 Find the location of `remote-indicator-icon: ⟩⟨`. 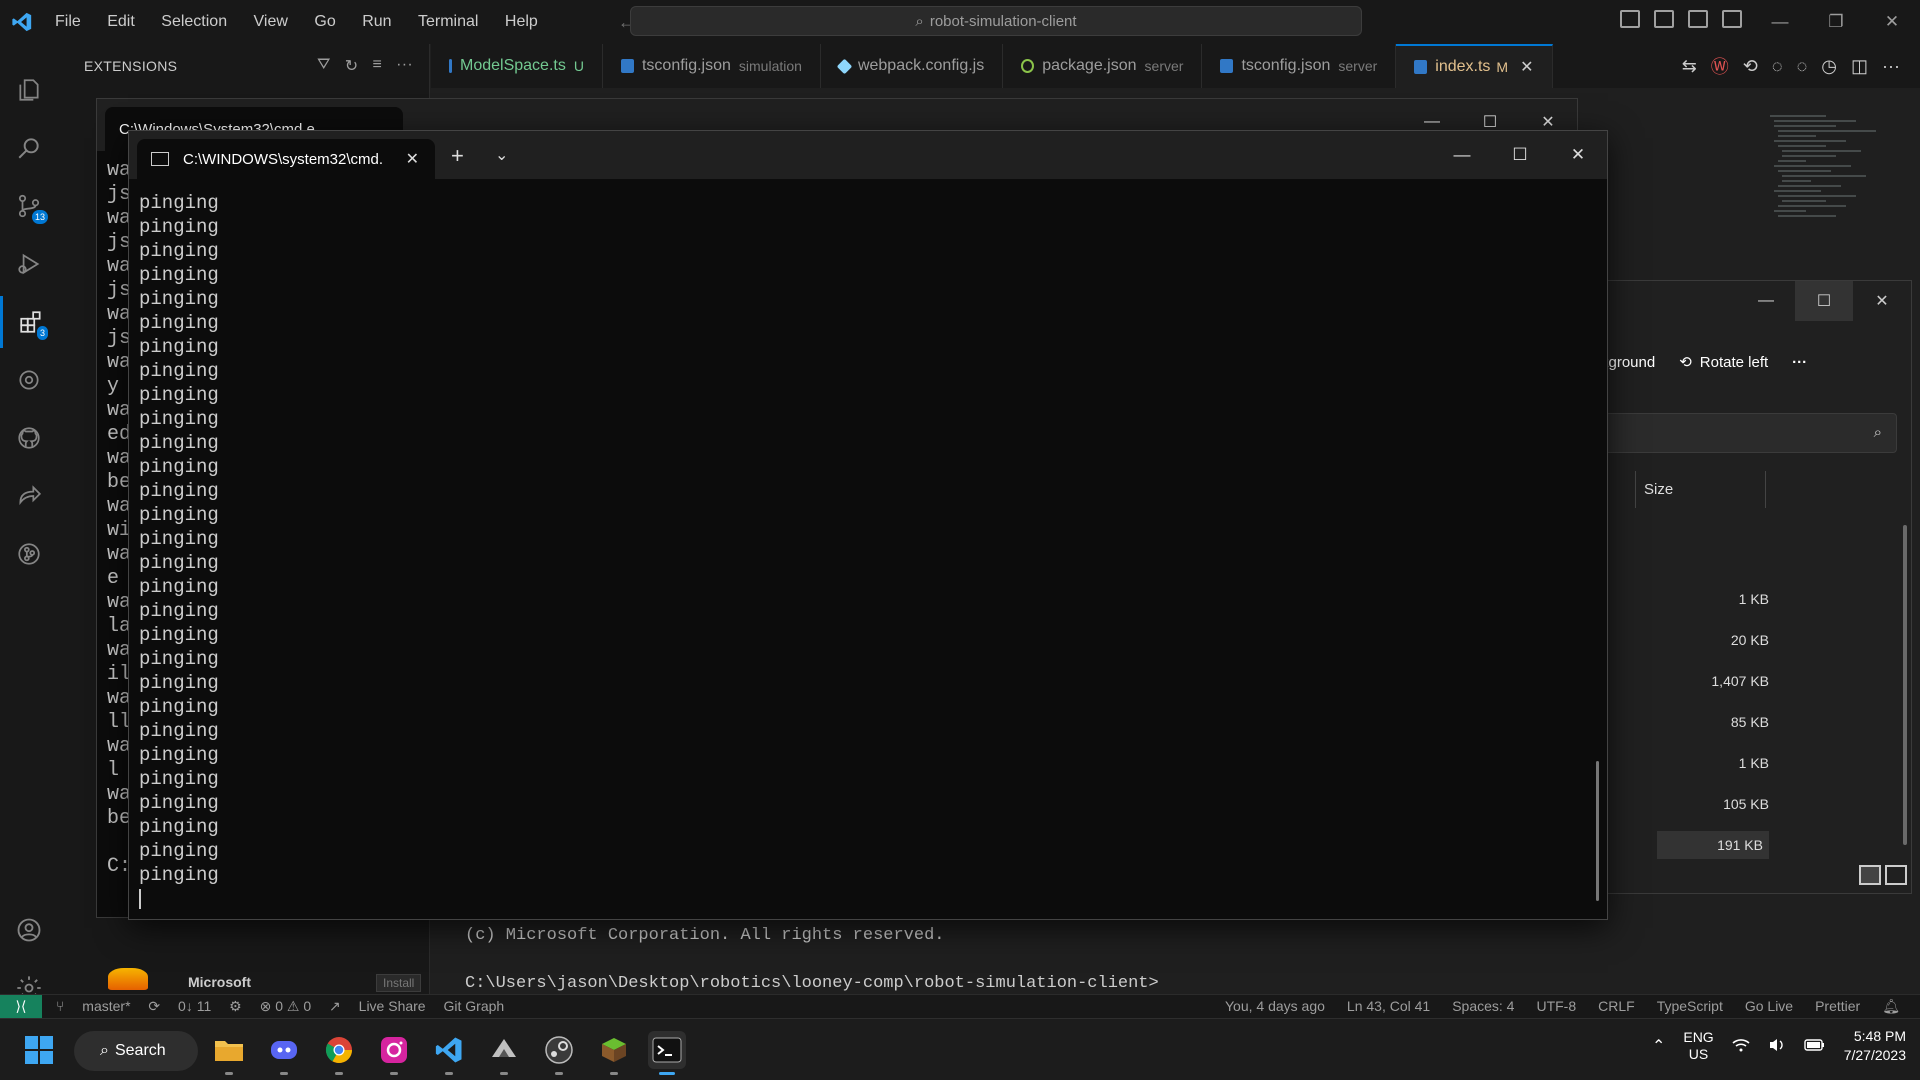

remote-indicator-icon: ⟩⟨ is located at coordinates (21, 1006).